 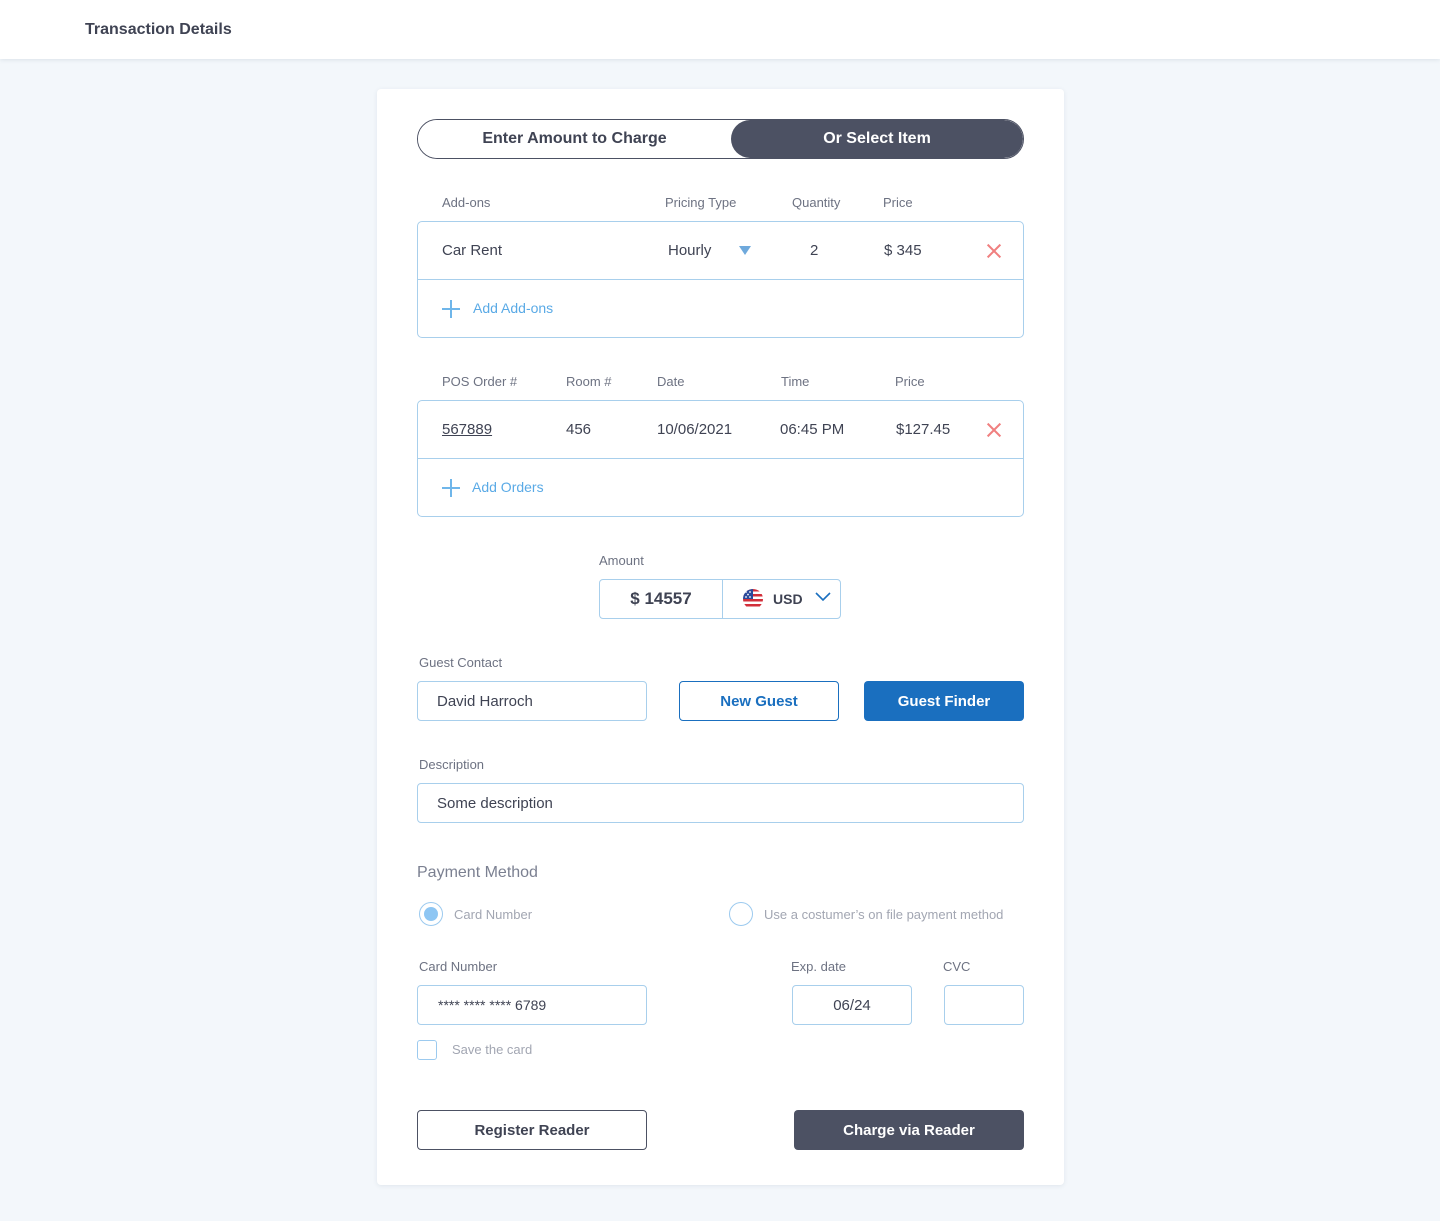 I want to click on radio-card-number, so click(x=431, y=914).